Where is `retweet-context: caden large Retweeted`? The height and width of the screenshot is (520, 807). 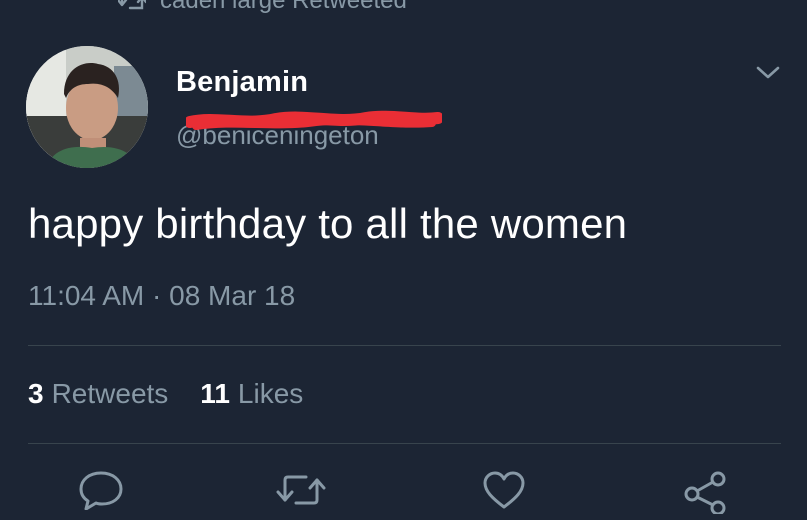 retweet-context: caden large Retweeted is located at coordinates (262, 8).